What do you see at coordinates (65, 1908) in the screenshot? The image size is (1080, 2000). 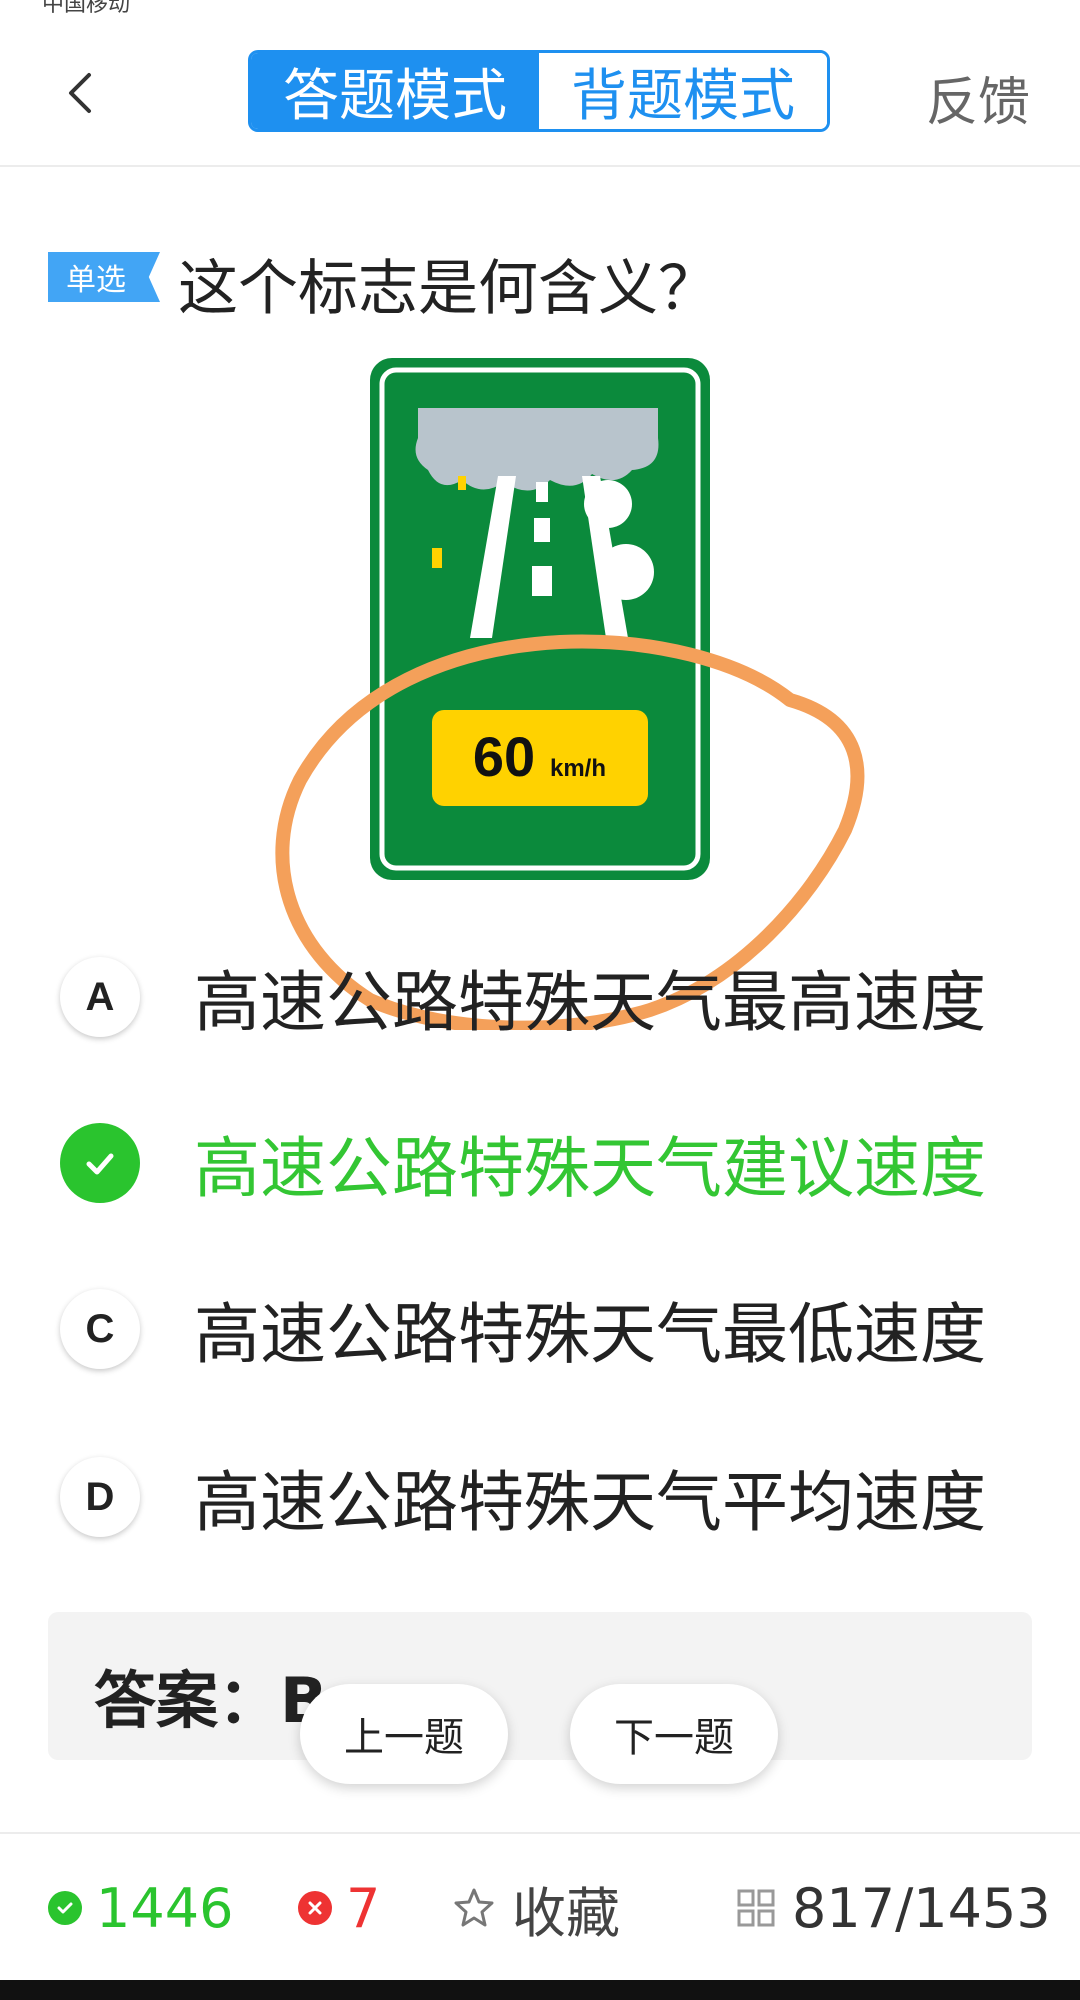 I see `check-circle-icon` at bounding box center [65, 1908].